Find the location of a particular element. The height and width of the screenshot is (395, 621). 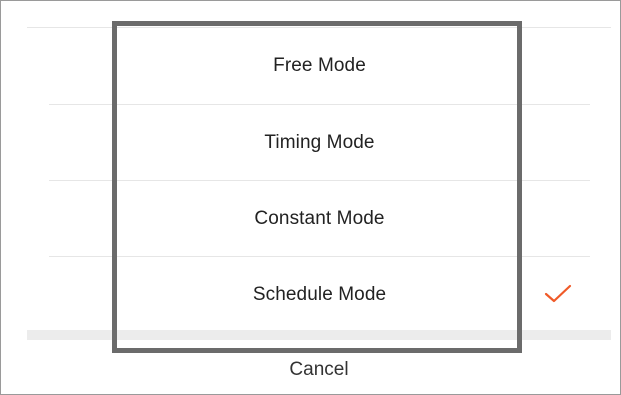

option-schedule-mode-label: Schedule Mode is located at coordinates (319, 294).